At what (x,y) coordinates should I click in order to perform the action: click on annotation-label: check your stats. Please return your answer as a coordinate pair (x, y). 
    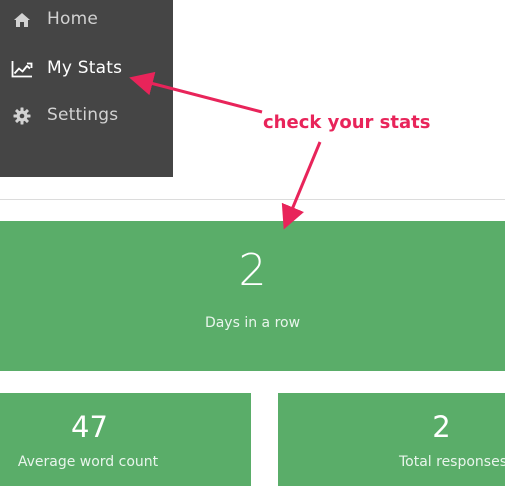
    Looking at the image, I should click on (347, 122).